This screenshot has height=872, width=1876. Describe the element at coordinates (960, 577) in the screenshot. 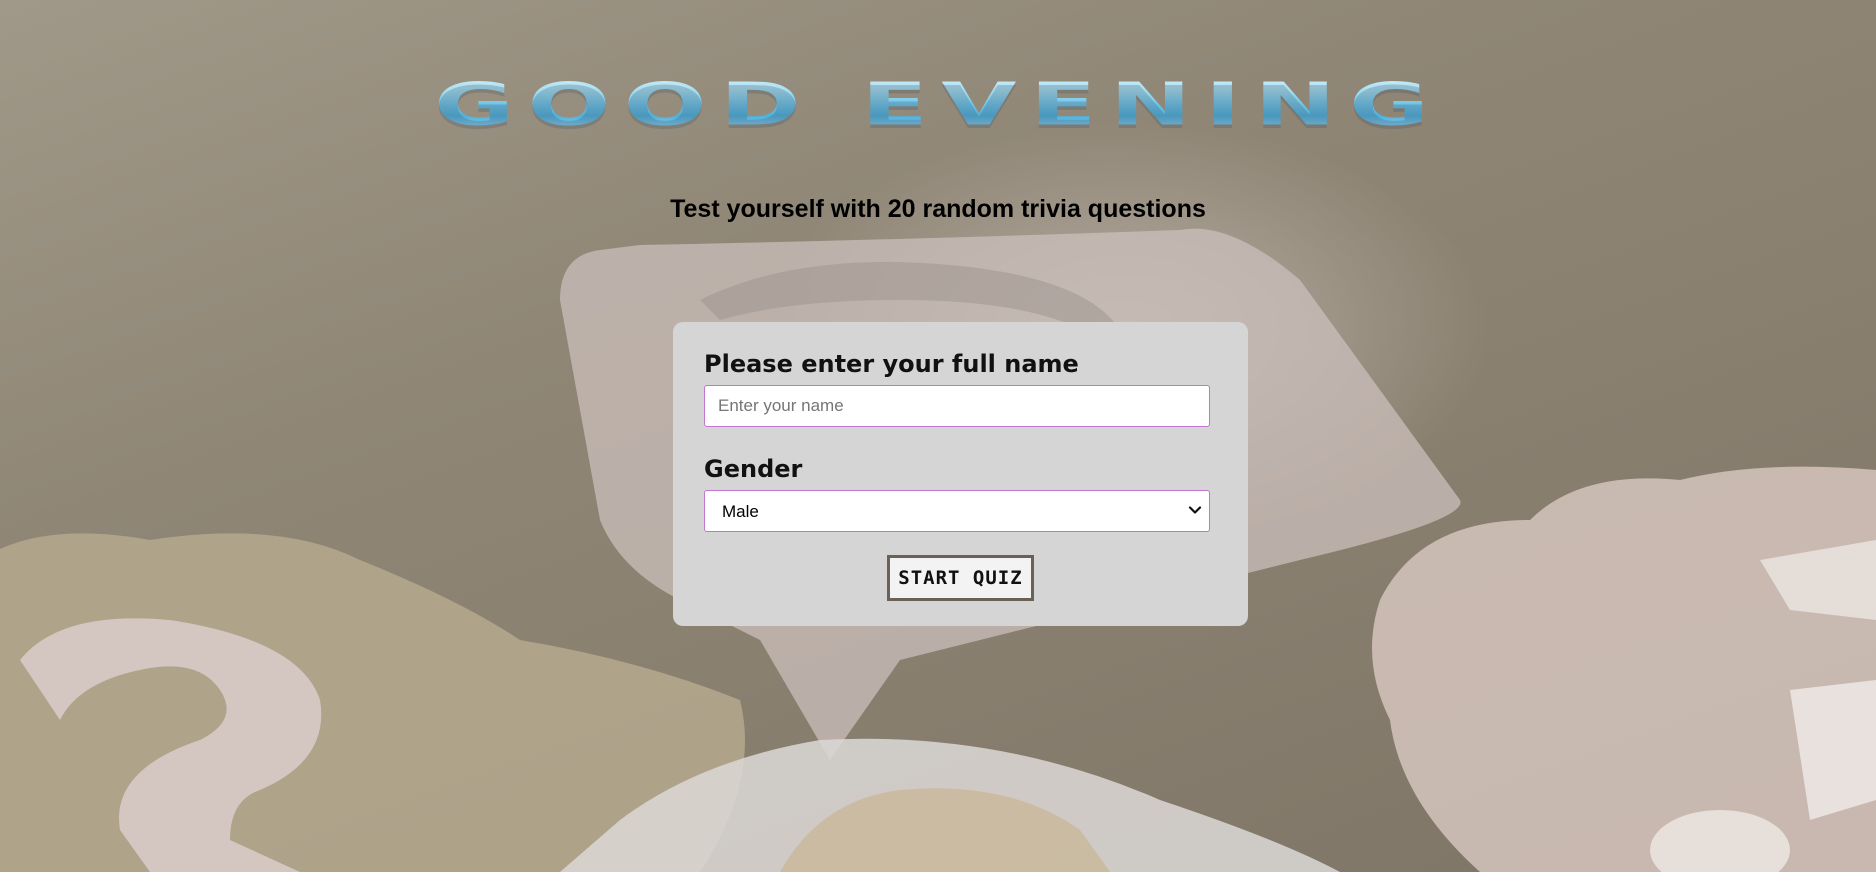

I see `start-quiz-button: START QUIZ` at that location.